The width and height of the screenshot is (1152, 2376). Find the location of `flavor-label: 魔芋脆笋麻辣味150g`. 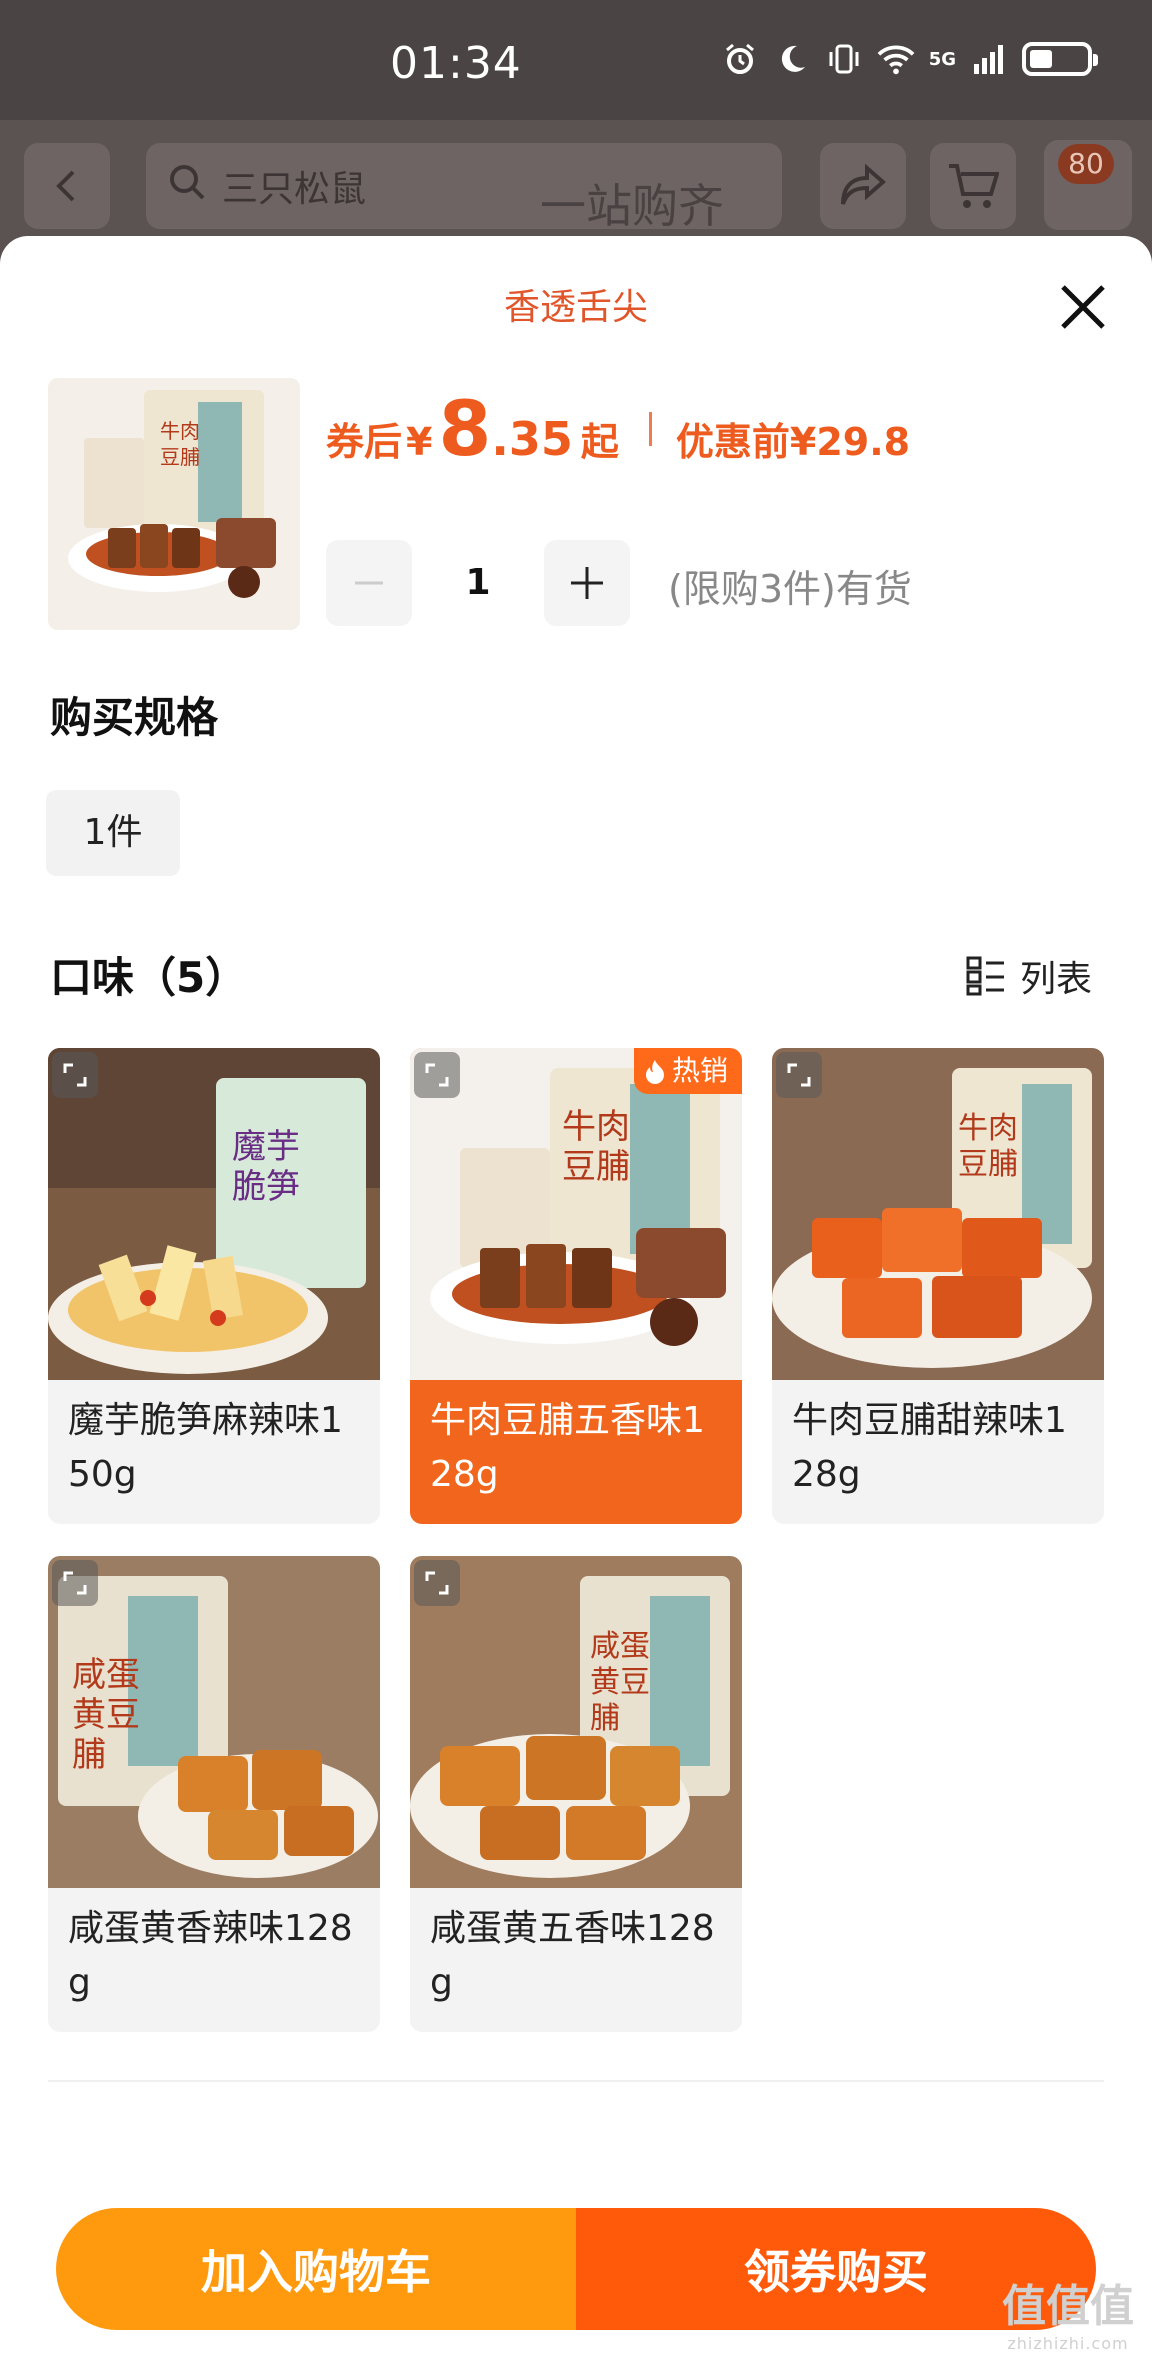

flavor-label: 魔芋脆笋麻辣味150g is located at coordinates (205, 1447).